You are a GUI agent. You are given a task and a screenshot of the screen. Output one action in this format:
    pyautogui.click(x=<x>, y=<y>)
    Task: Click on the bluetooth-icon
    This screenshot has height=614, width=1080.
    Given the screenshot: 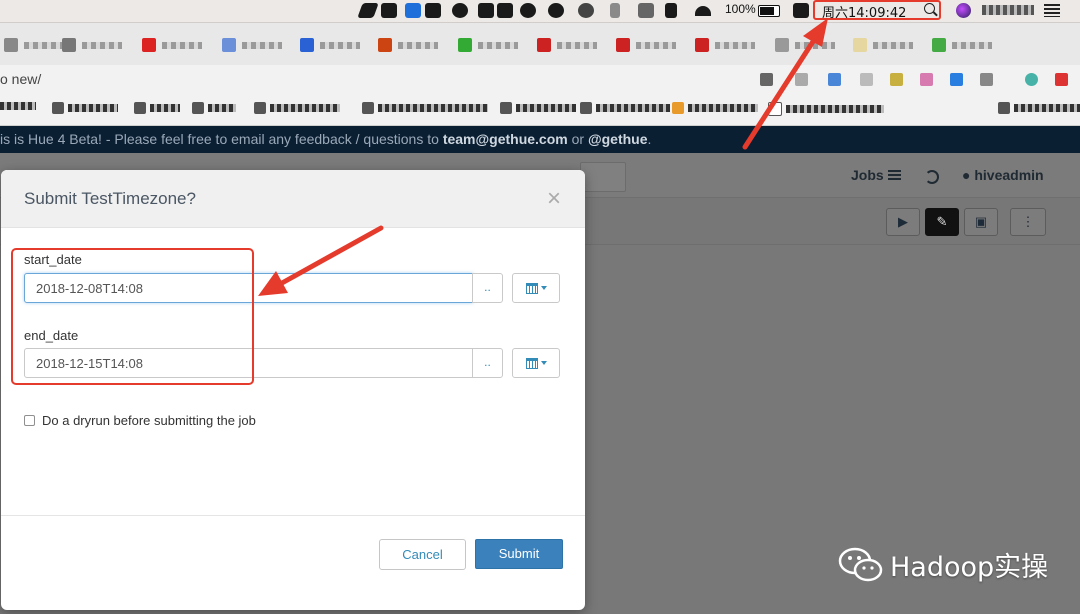 What is the action you would take?
    pyautogui.click(x=615, y=10)
    